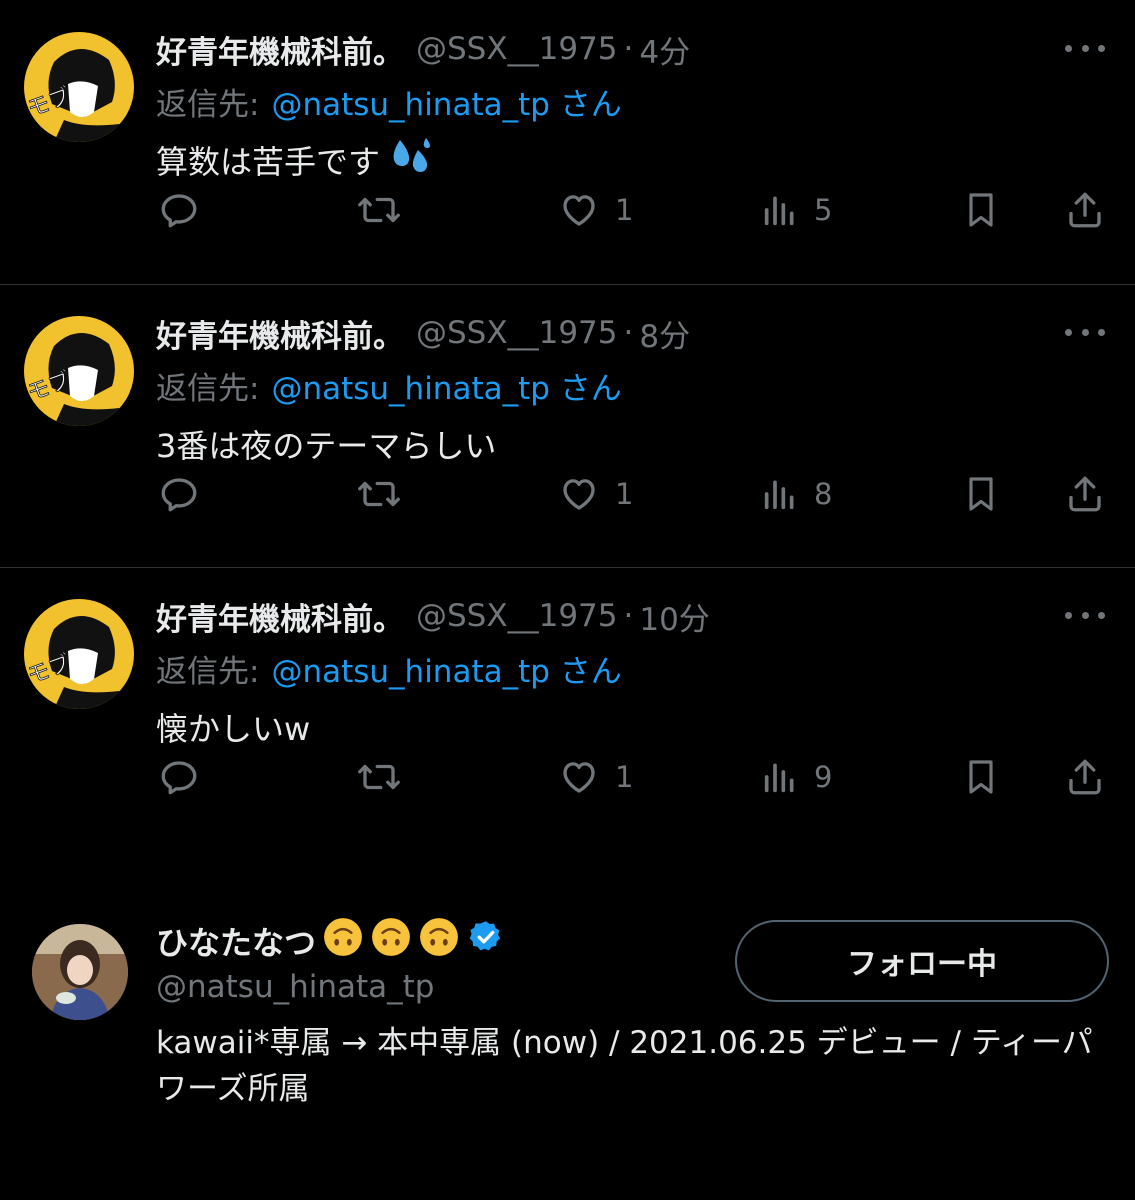 This screenshot has width=1135, height=1200. I want to click on views-count: 8, so click(823, 494).